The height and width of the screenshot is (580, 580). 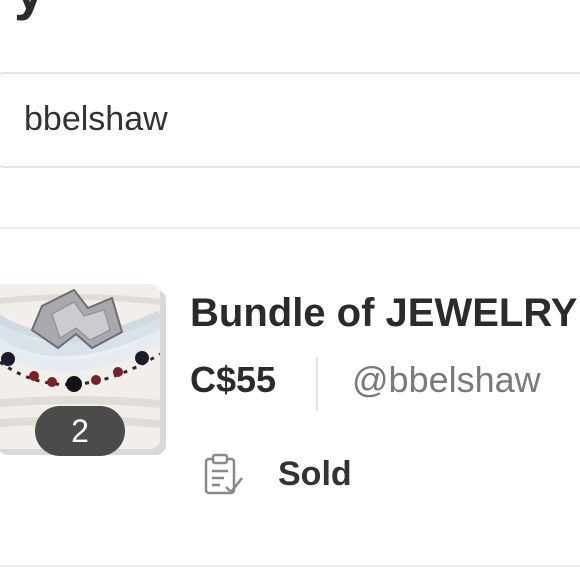 What do you see at coordinates (223, 474) in the screenshot?
I see `clipboard-check-icon` at bounding box center [223, 474].